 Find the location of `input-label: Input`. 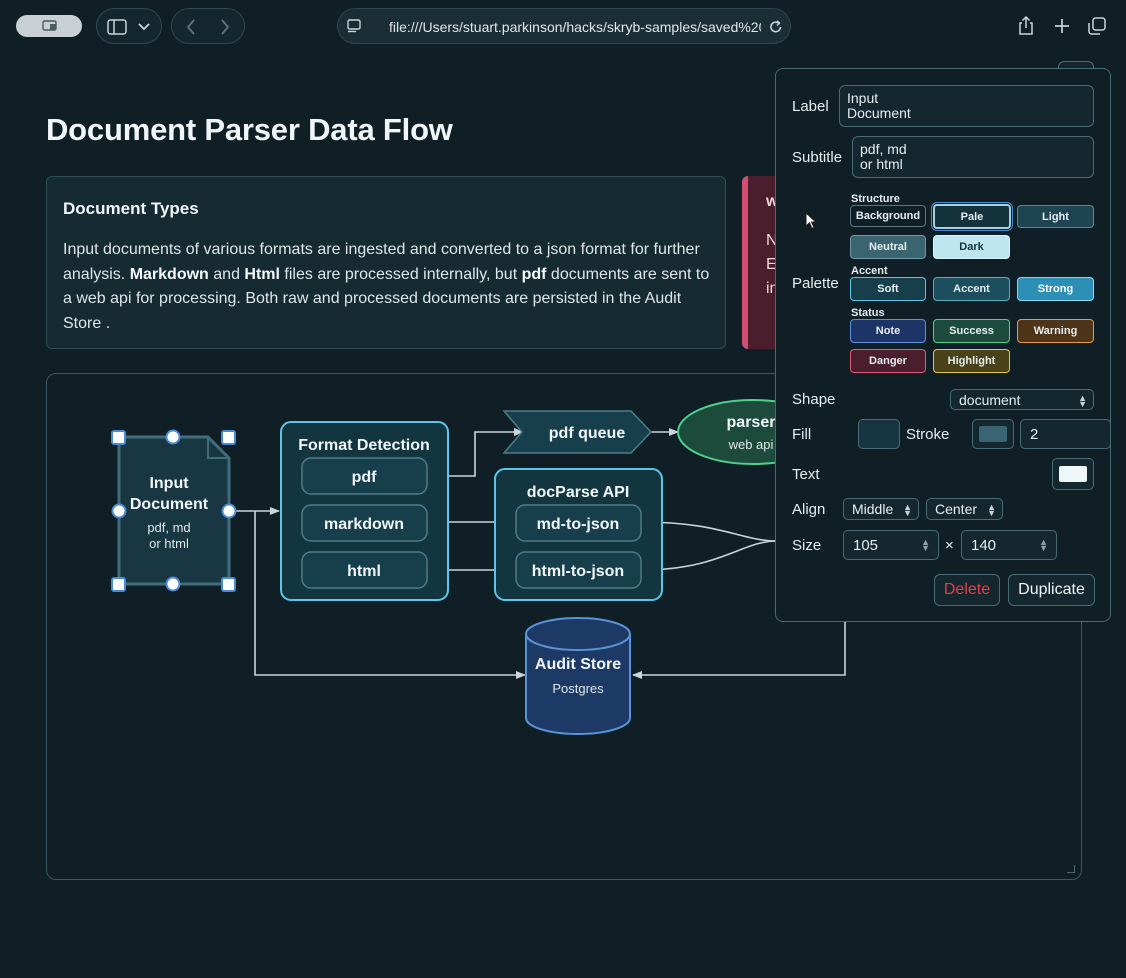

input-label: Input is located at coordinates (169, 483).